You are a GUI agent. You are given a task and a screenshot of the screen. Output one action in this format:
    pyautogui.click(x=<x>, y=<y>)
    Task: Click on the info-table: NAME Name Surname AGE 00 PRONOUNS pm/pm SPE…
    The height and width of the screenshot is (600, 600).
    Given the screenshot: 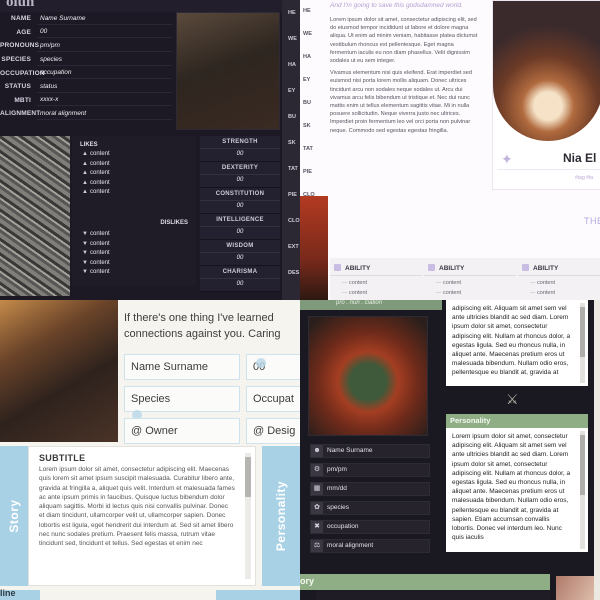 What is the action you would take?
    pyautogui.click(x=86, y=71)
    